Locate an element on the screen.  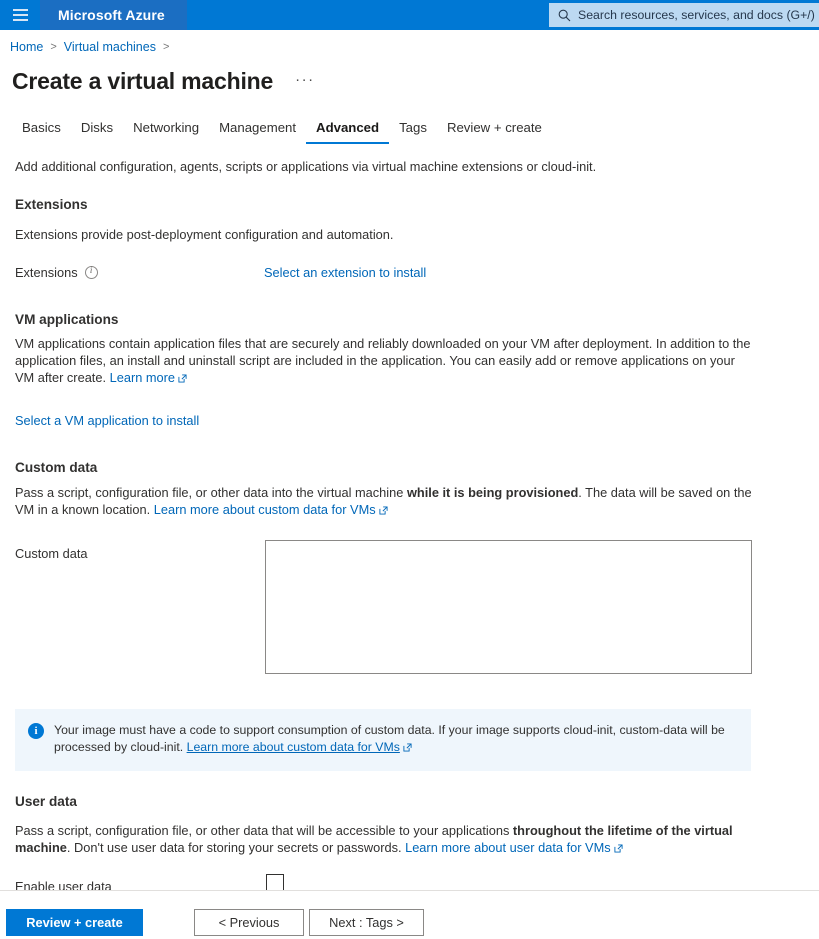
select-vm-application-link-wrap: Select a VM application to install is located at coordinates (107, 420).